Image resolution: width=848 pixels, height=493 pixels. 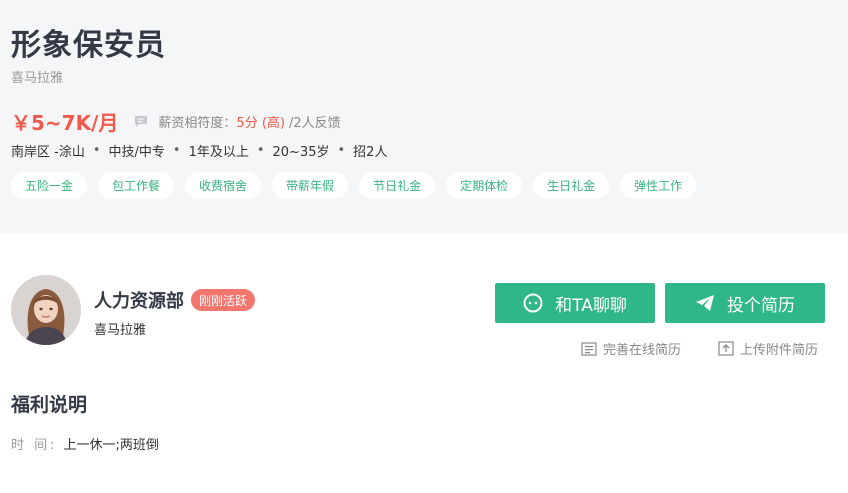 I want to click on job-education: 中技/中专, so click(x=136, y=152).